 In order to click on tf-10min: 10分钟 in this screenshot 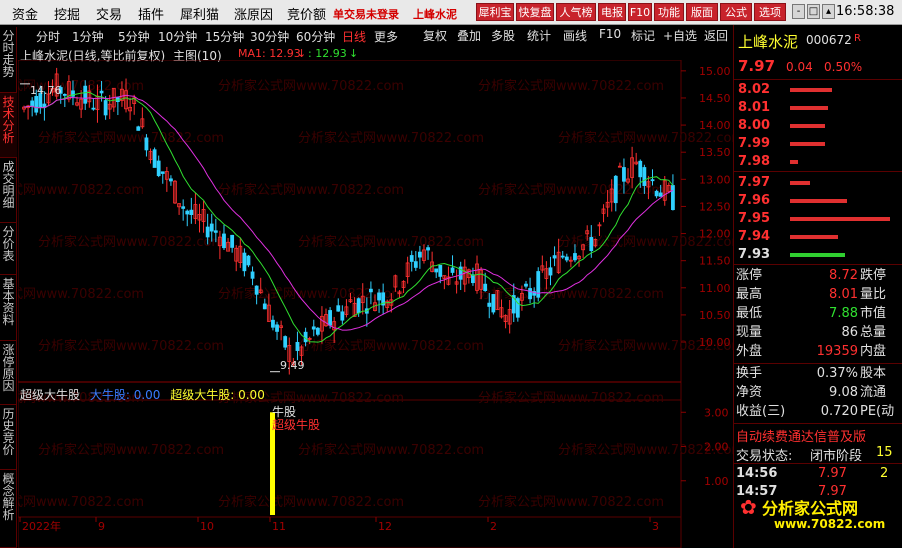, I will do `click(177, 36)`.